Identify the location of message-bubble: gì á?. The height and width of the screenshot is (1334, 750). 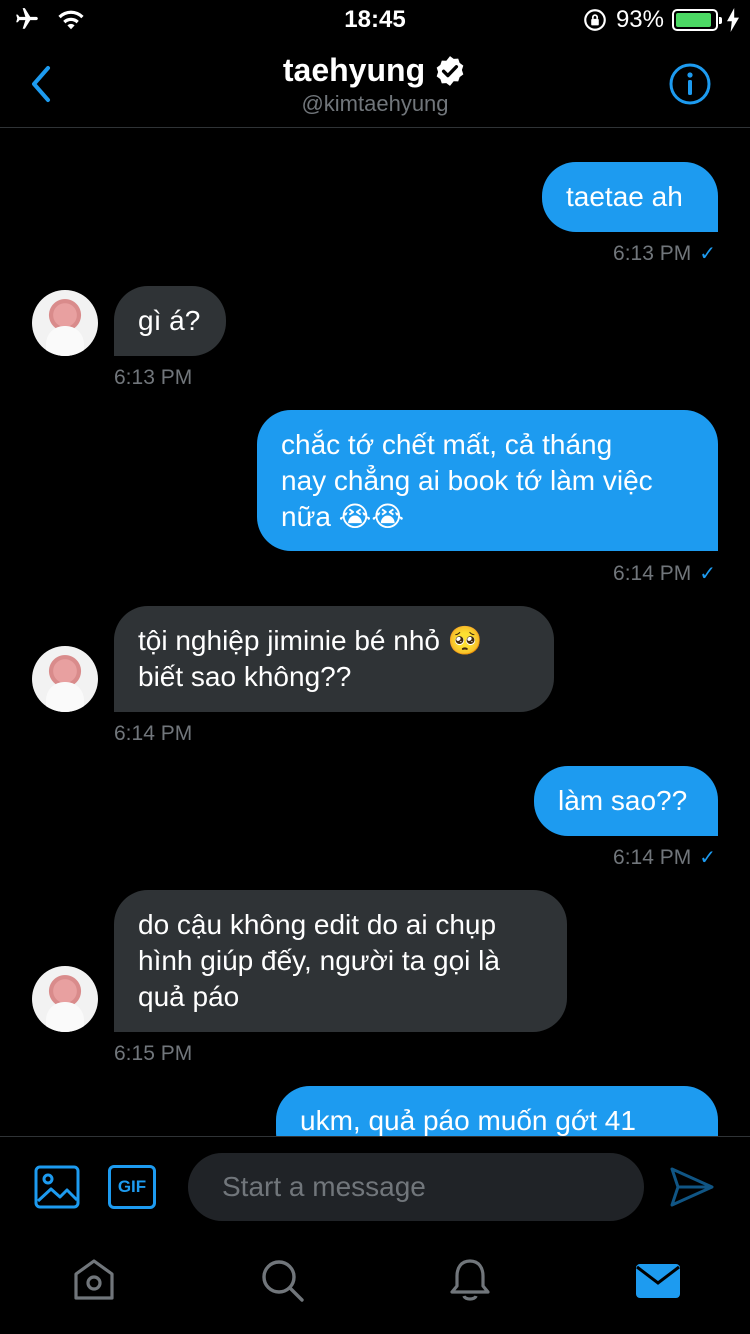
(170, 321).